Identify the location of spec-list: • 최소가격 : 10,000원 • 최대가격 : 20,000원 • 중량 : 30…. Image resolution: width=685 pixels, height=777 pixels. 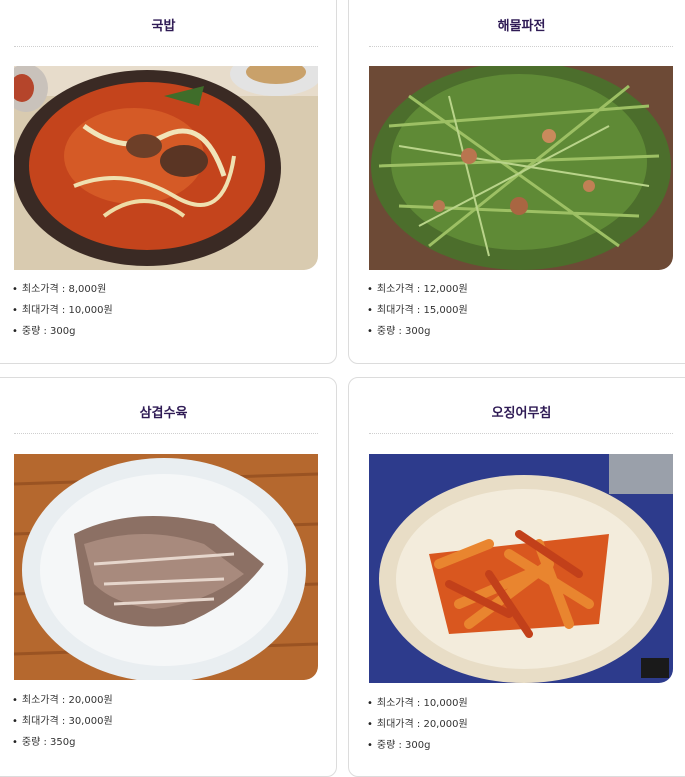
(417, 724).